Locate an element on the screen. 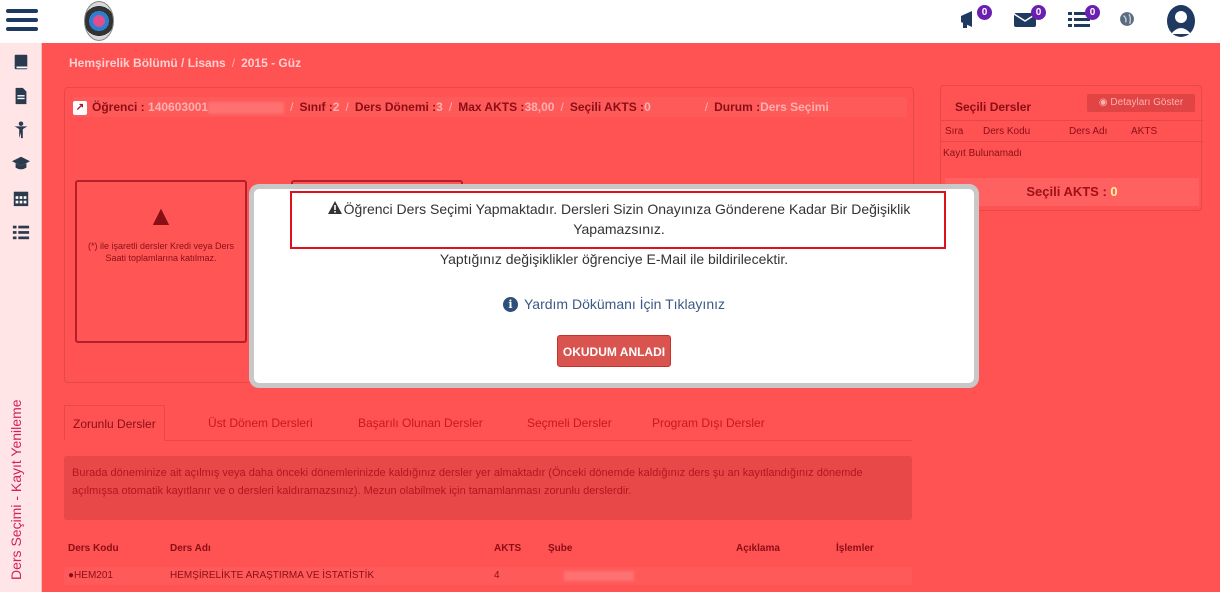 This screenshot has height=592, width=1220. max-akts-value: 38,00 is located at coordinates (539, 107).